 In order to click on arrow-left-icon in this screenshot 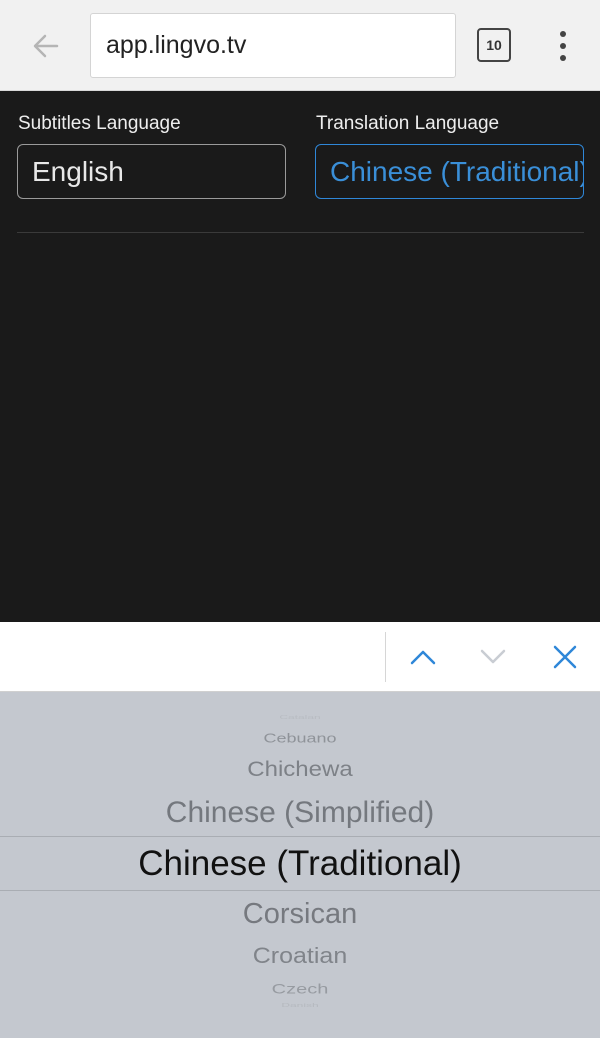, I will do `click(46, 46)`.